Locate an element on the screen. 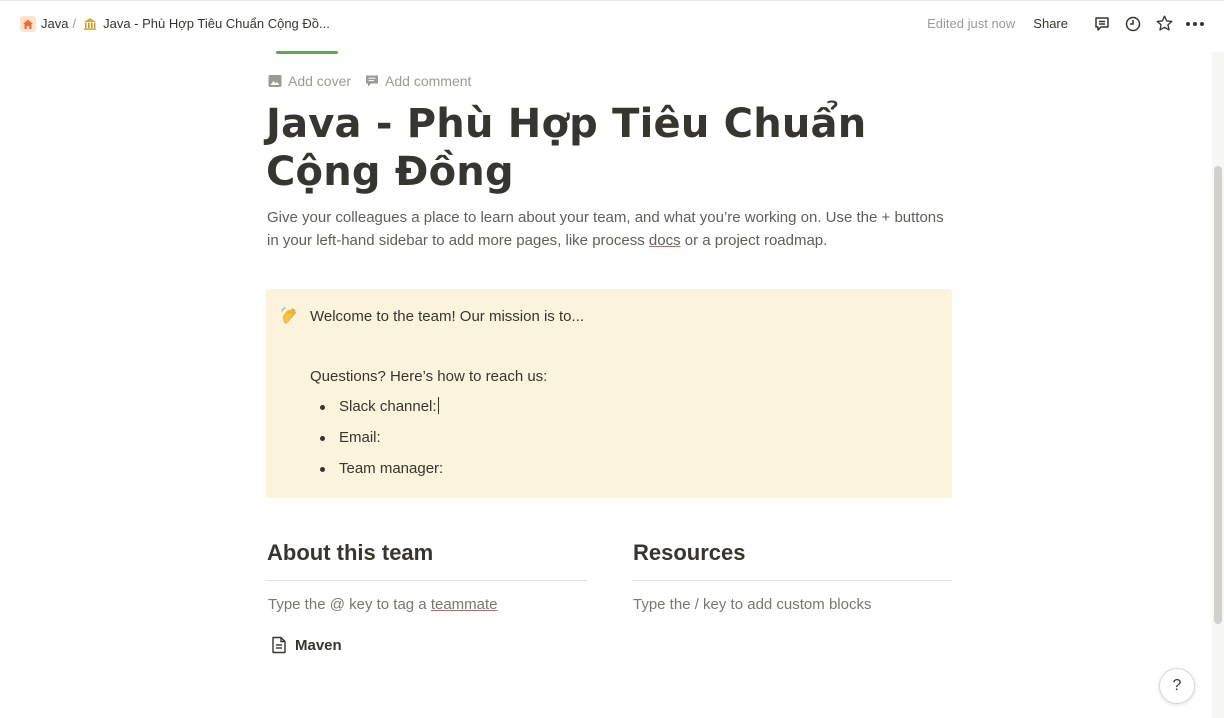  more-options-icon is located at coordinates (1195, 24).